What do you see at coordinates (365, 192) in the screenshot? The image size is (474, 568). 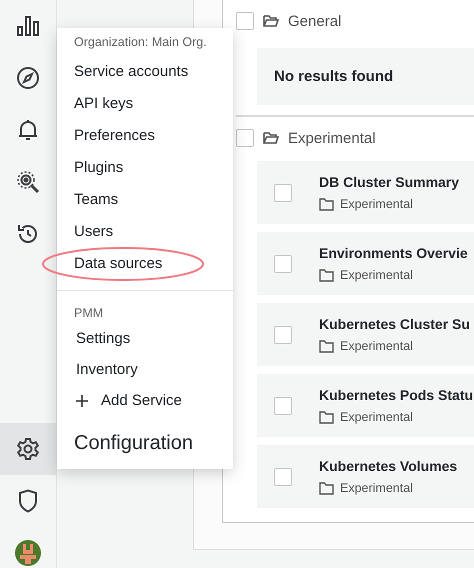 I see `dashboard-card: DB Cluster Summary Experimental` at bounding box center [365, 192].